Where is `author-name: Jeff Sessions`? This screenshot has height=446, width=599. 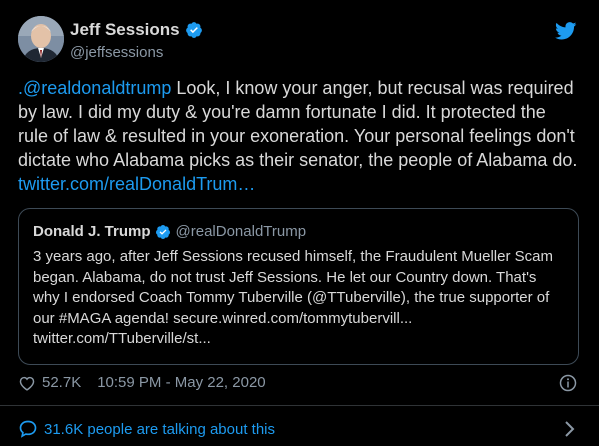
author-name: Jeff Sessions is located at coordinates (125, 30).